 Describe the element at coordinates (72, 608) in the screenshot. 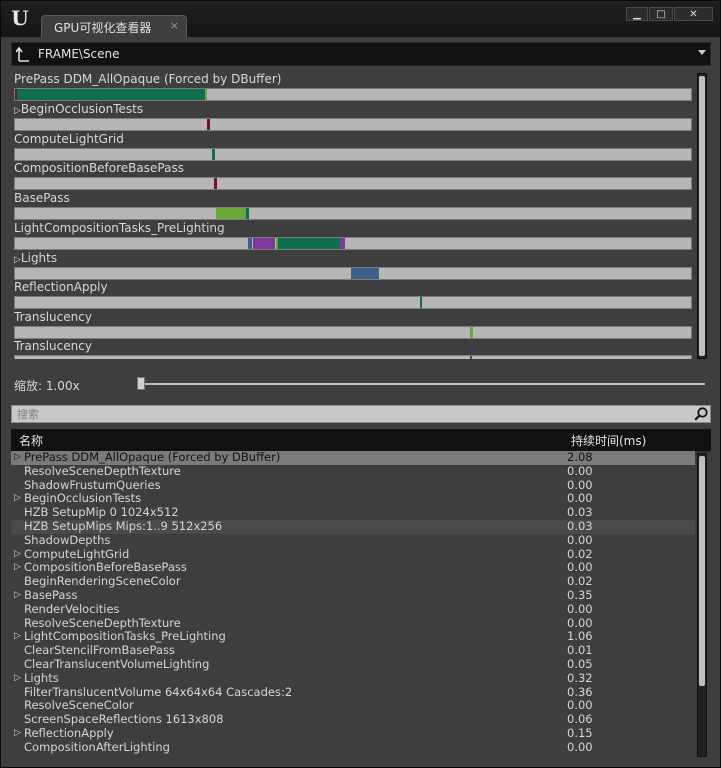

I see `list-item-name: RenderVelocities` at that location.